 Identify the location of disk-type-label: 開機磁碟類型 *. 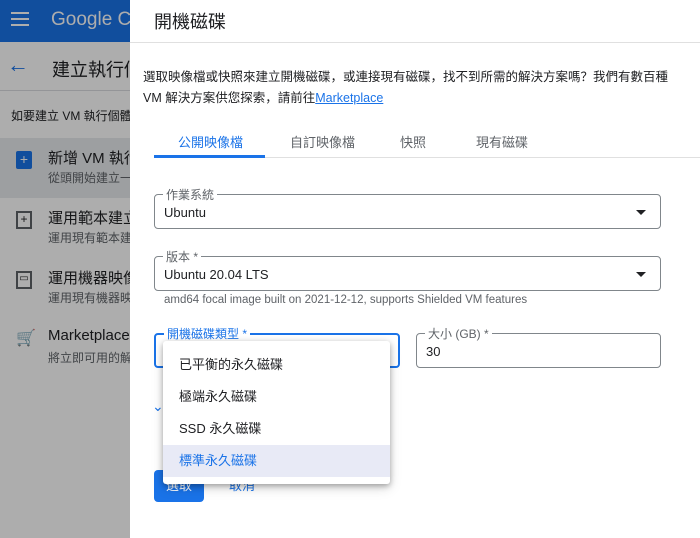
(207, 333).